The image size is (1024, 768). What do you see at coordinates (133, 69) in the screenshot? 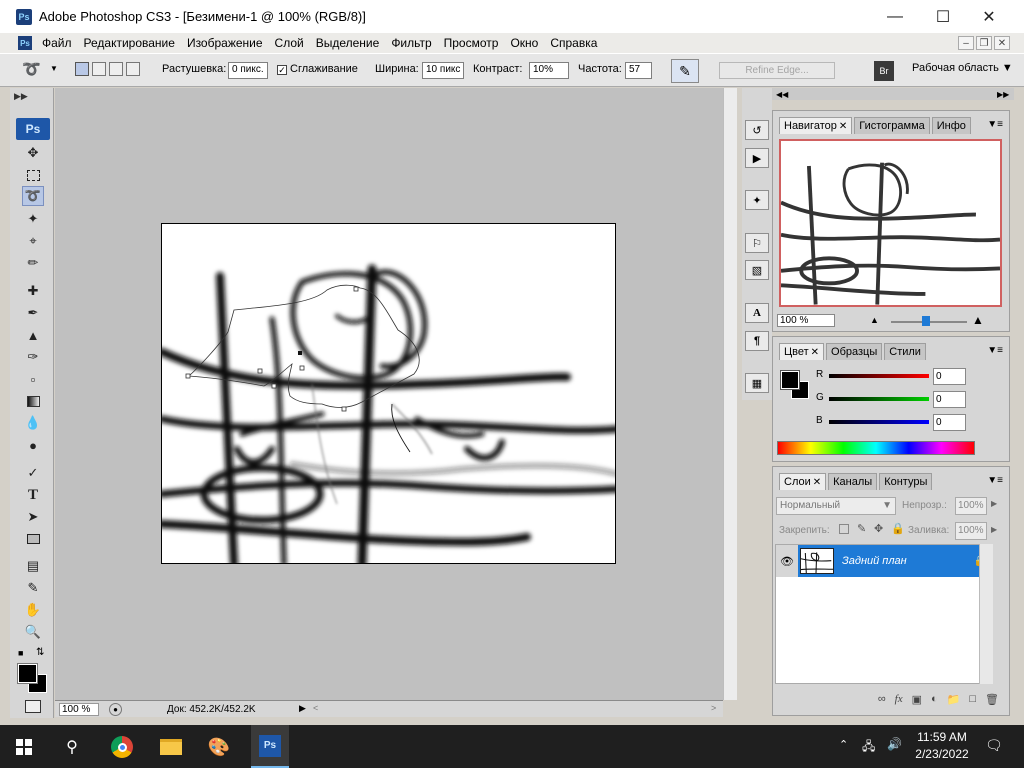
I see `intersect-selection-icon` at bounding box center [133, 69].